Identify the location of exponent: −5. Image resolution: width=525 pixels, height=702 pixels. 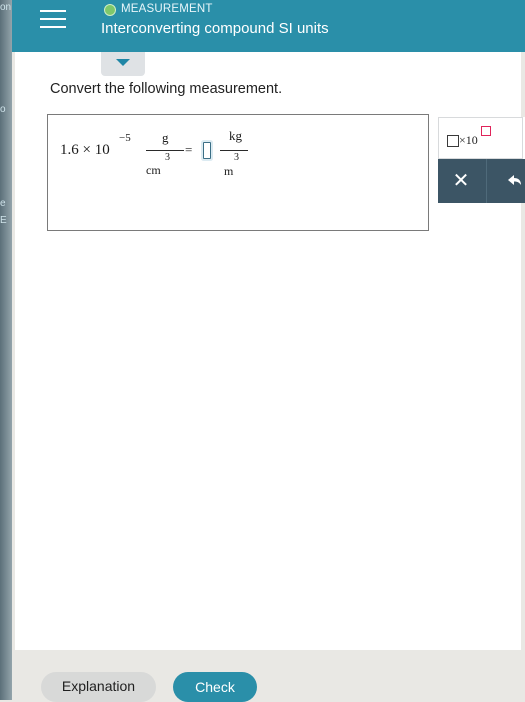
(125, 138).